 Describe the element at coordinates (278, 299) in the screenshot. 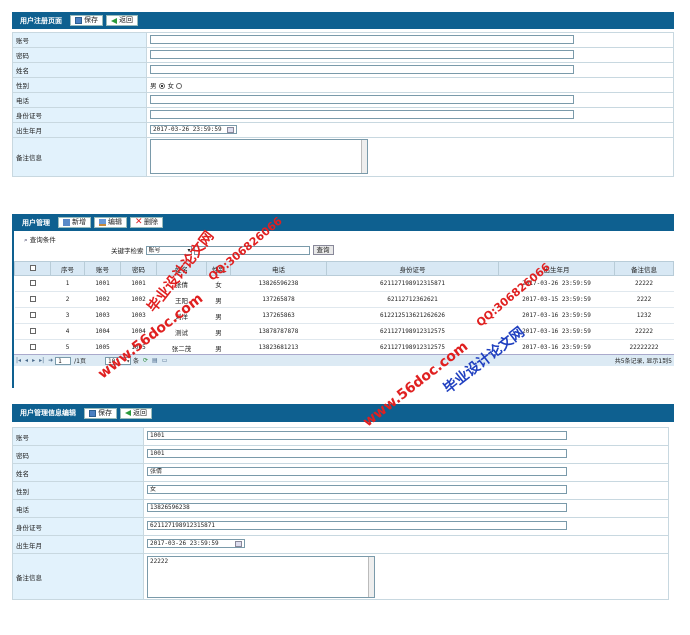

I see `cell-phone: 137265878` at that location.